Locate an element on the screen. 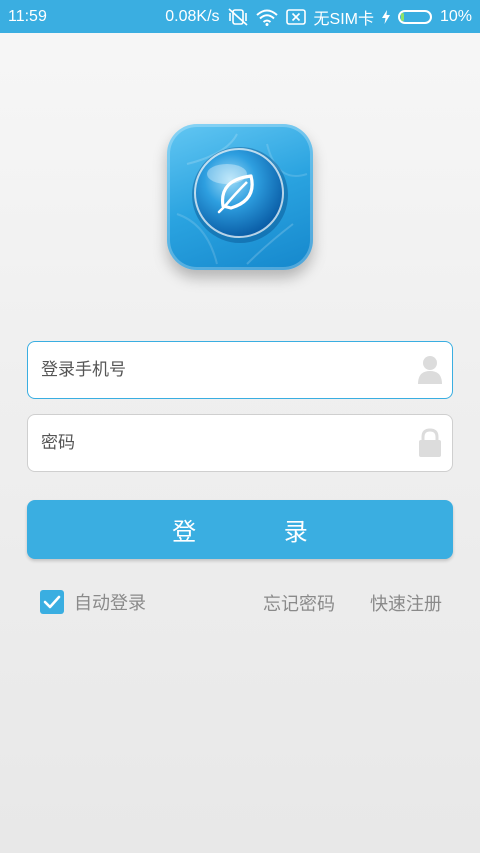 The height and width of the screenshot is (853, 480). no-sim-icon is located at coordinates (295, 17).